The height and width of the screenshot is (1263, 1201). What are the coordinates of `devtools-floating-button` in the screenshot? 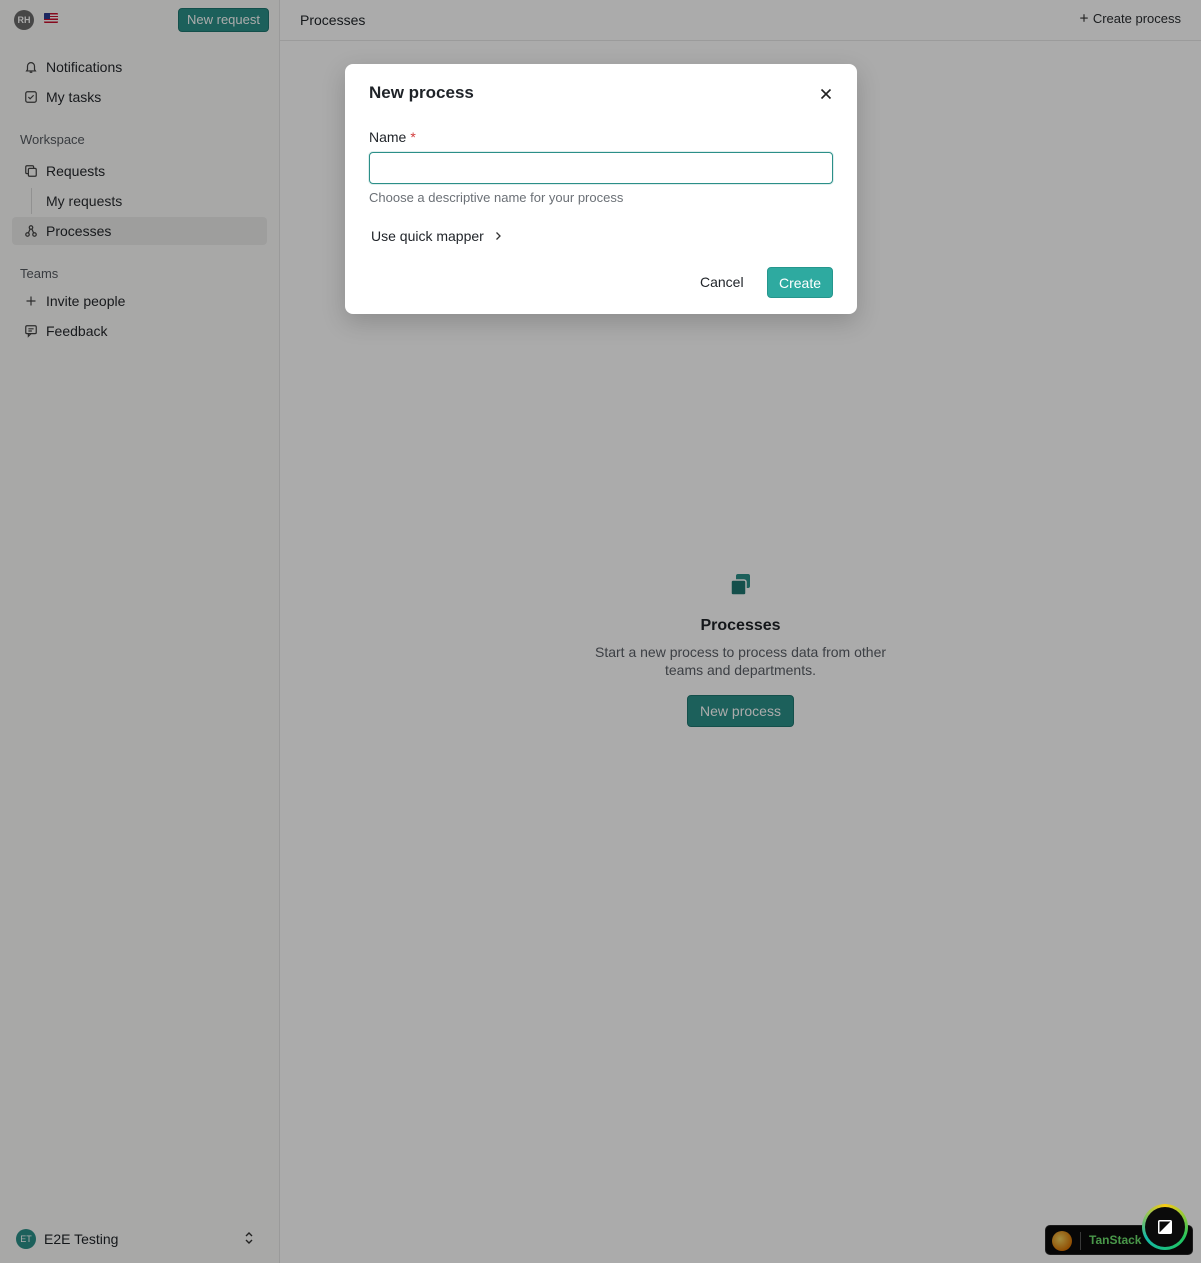 It's located at (1165, 1227).